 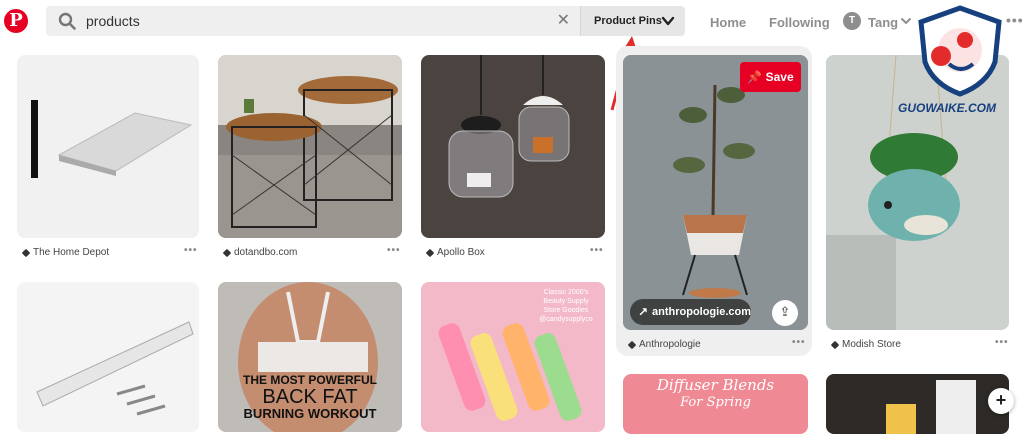 What do you see at coordinates (947, 108) in the screenshot?
I see `watermark-text: GUOWAIKE.COM` at bounding box center [947, 108].